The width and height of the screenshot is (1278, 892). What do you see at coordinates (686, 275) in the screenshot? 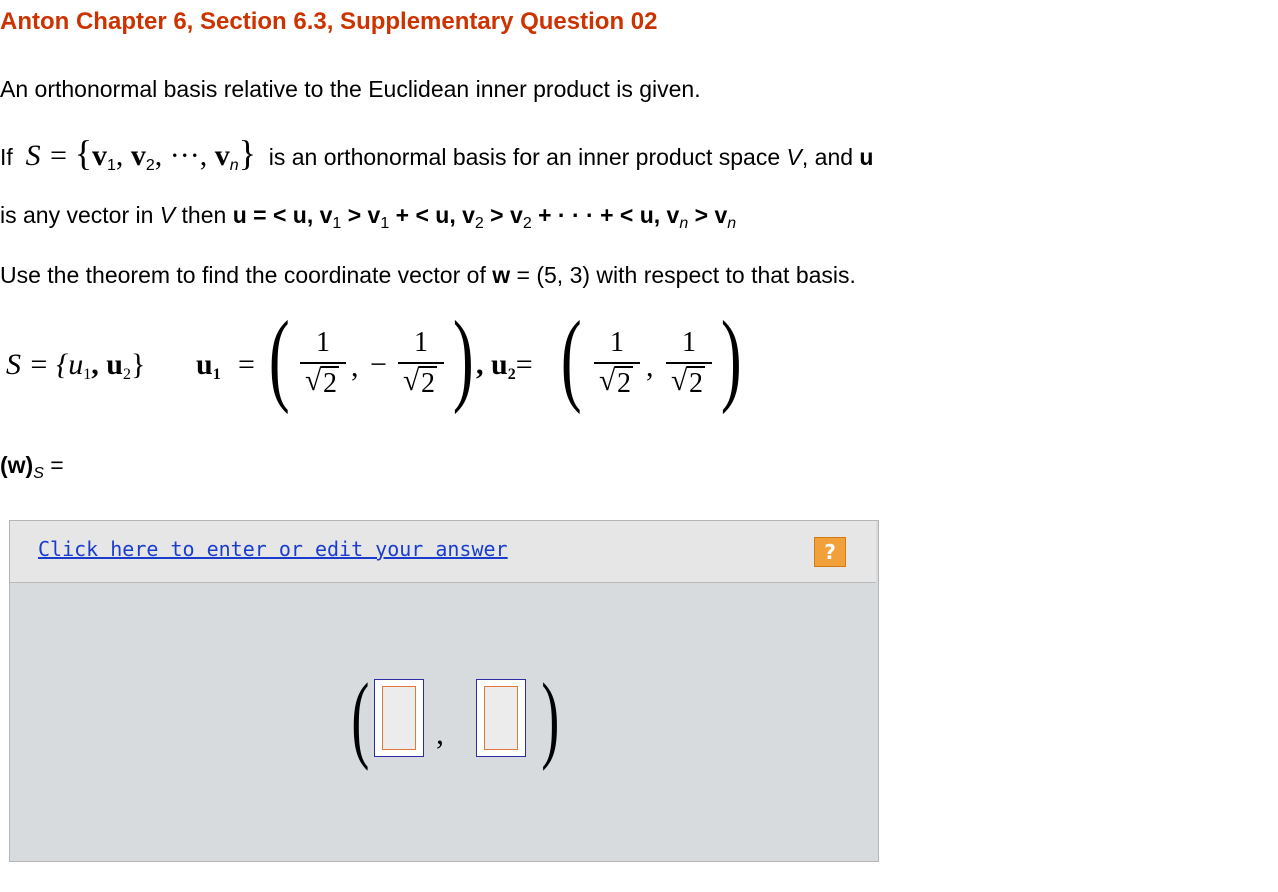
I see `task-text-b: = (5, 3) with respect to that basis.` at bounding box center [686, 275].